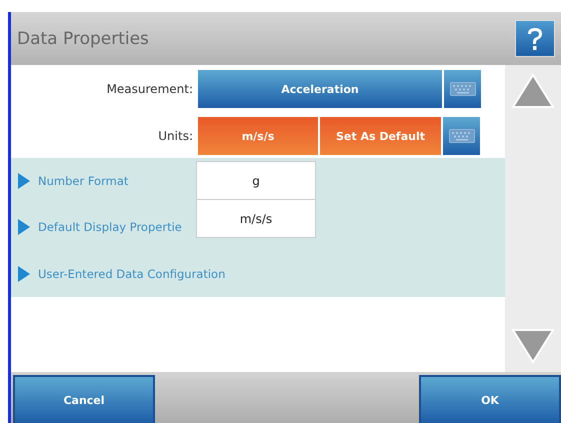 This screenshot has height=423, width=561. I want to click on field-label: Units:, so click(175, 136).